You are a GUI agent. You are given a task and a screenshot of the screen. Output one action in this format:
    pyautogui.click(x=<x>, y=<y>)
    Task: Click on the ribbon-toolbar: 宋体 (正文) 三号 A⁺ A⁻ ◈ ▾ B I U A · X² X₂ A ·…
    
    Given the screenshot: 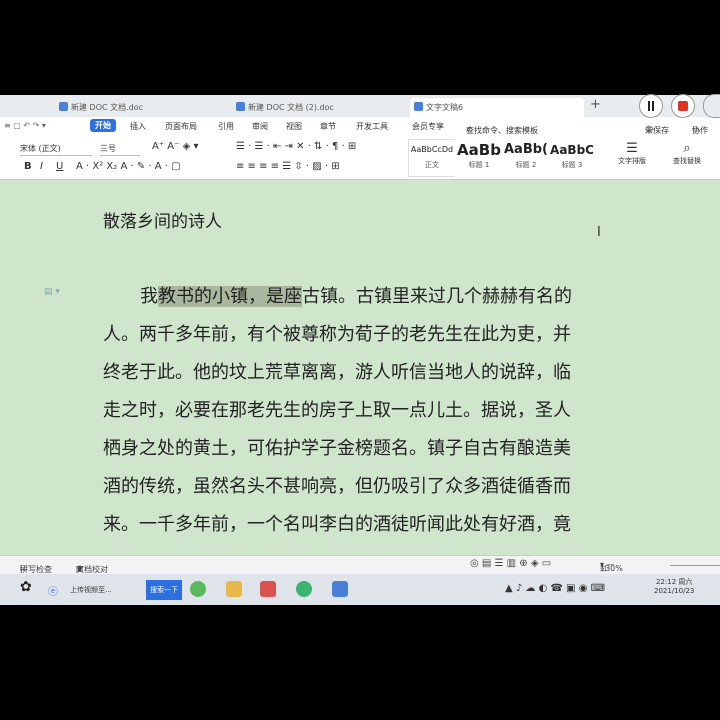 What is the action you would take?
    pyautogui.click(x=360, y=157)
    